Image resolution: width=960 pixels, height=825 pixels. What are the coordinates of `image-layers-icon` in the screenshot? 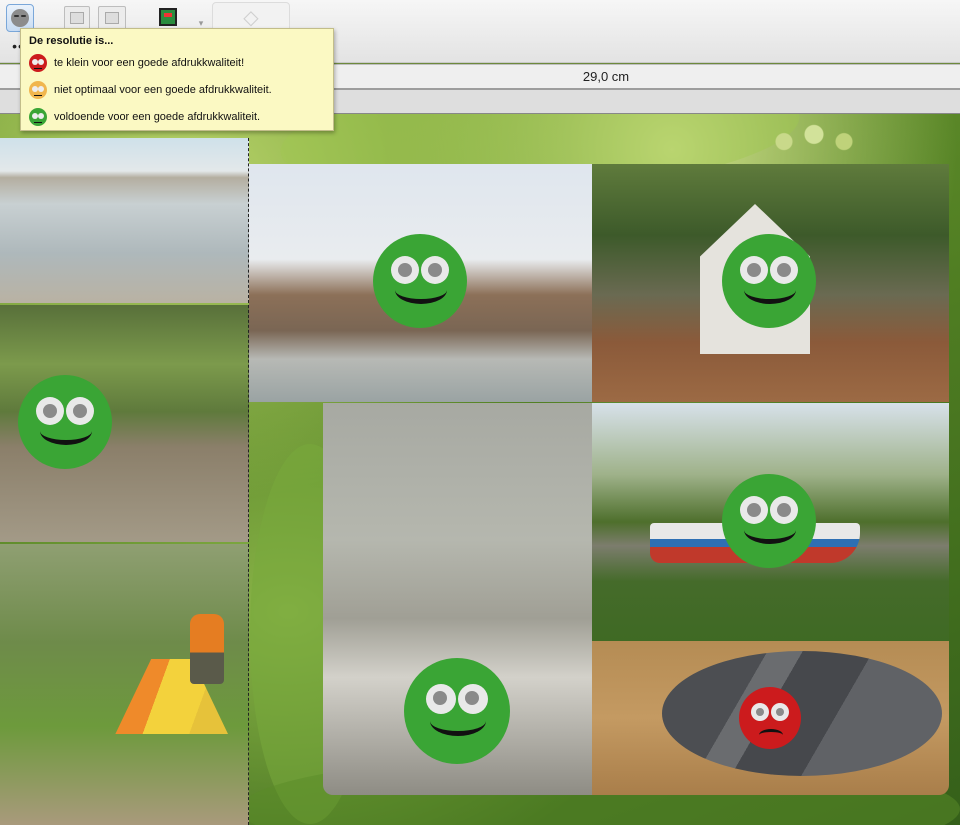 It's located at (112, 18).